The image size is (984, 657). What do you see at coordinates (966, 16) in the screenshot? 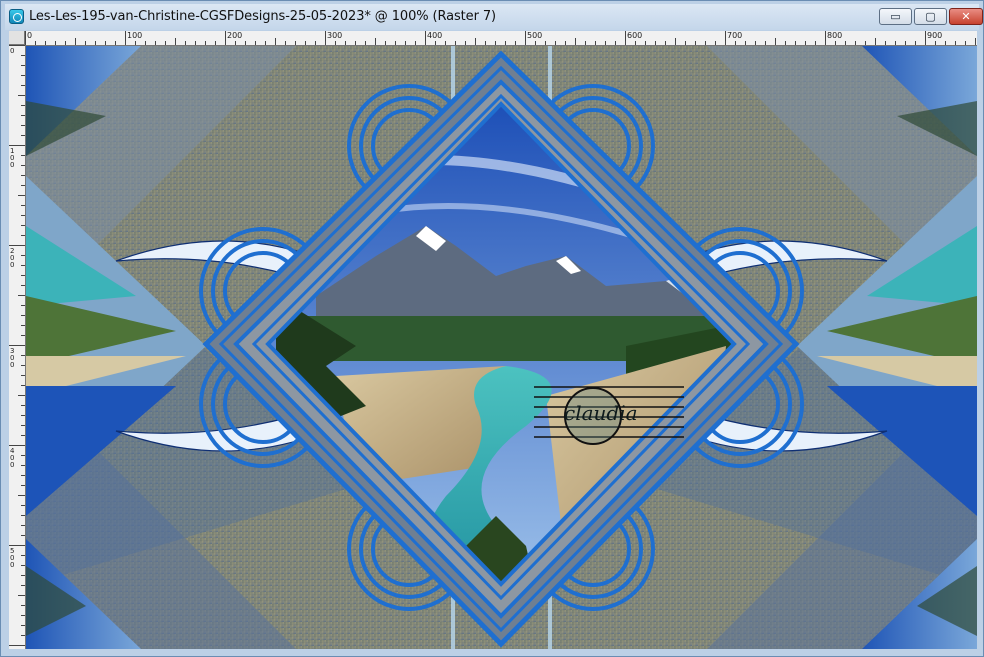
I see `close-button: ✕` at bounding box center [966, 16].